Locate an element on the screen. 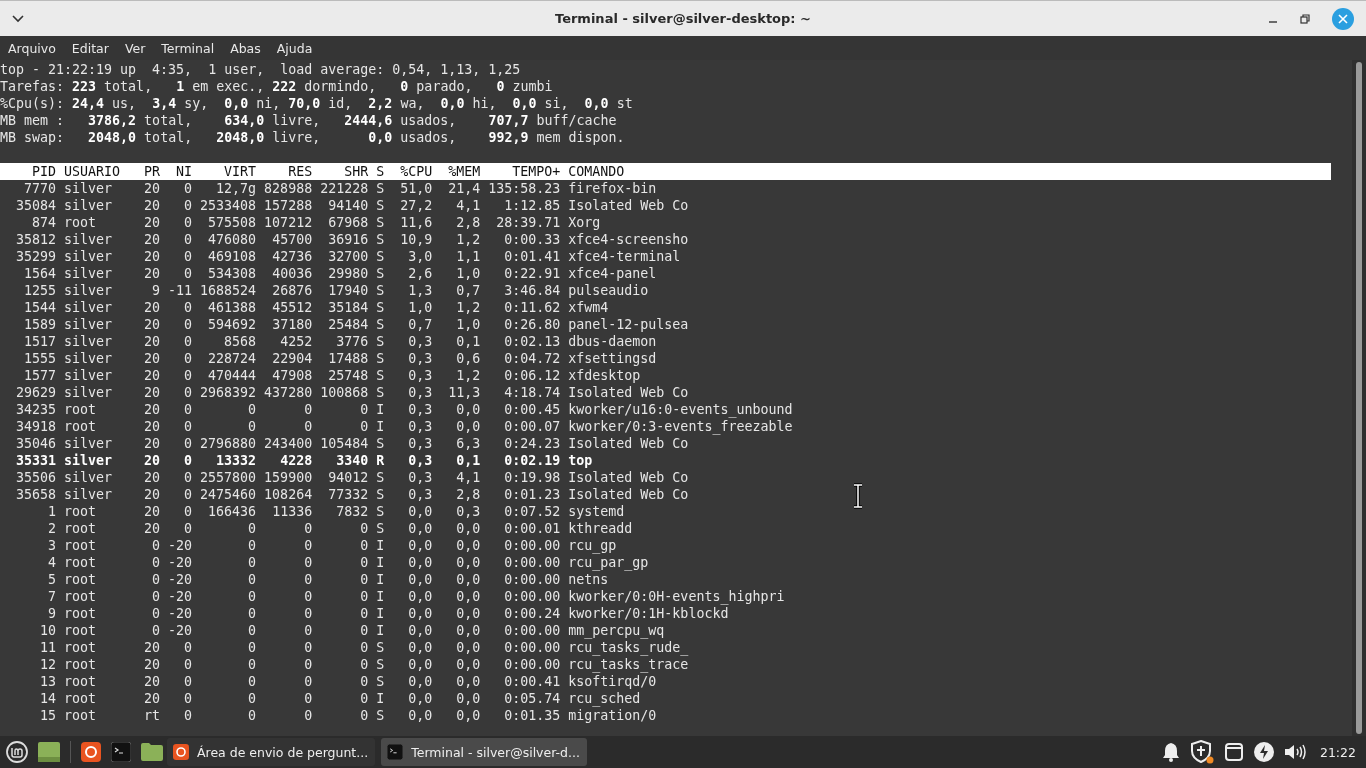 The image size is (1366, 768). table-cell: mm_percpu_wq is located at coordinates (616, 630).